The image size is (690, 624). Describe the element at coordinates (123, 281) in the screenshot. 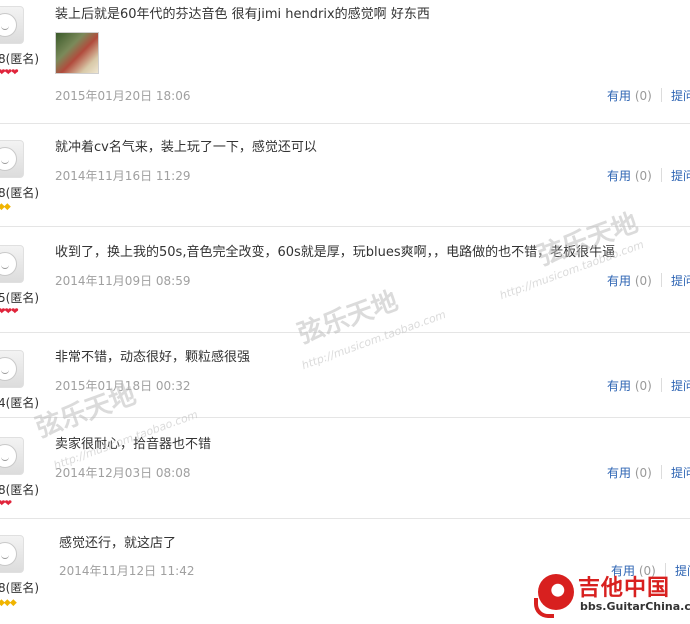

I see `review-date: 2014年11月09日 08:59` at that location.